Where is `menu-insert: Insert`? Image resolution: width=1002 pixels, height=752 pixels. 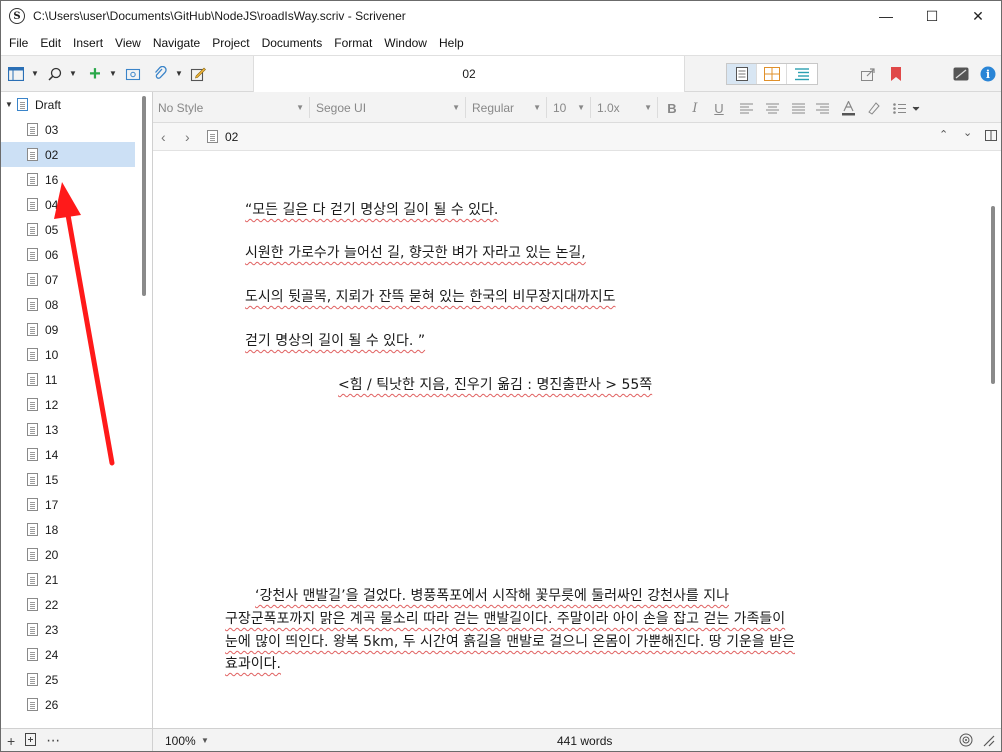 menu-insert: Insert is located at coordinates (88, 43).